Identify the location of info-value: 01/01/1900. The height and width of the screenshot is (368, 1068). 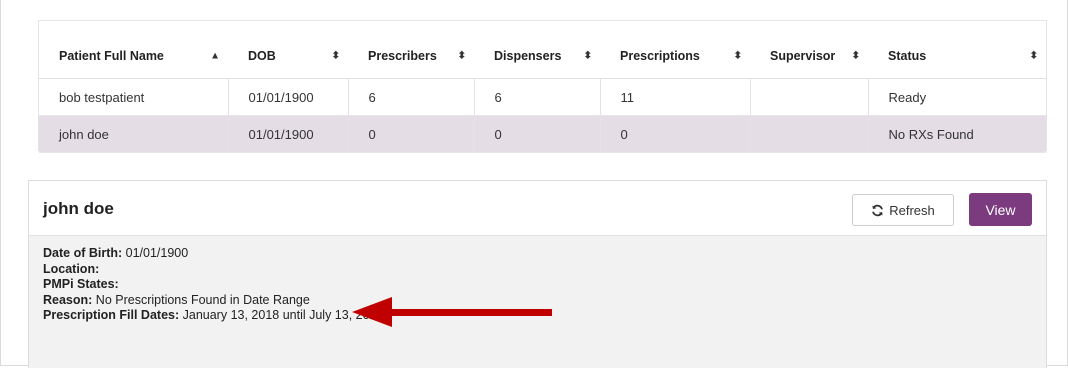
(155, 253).